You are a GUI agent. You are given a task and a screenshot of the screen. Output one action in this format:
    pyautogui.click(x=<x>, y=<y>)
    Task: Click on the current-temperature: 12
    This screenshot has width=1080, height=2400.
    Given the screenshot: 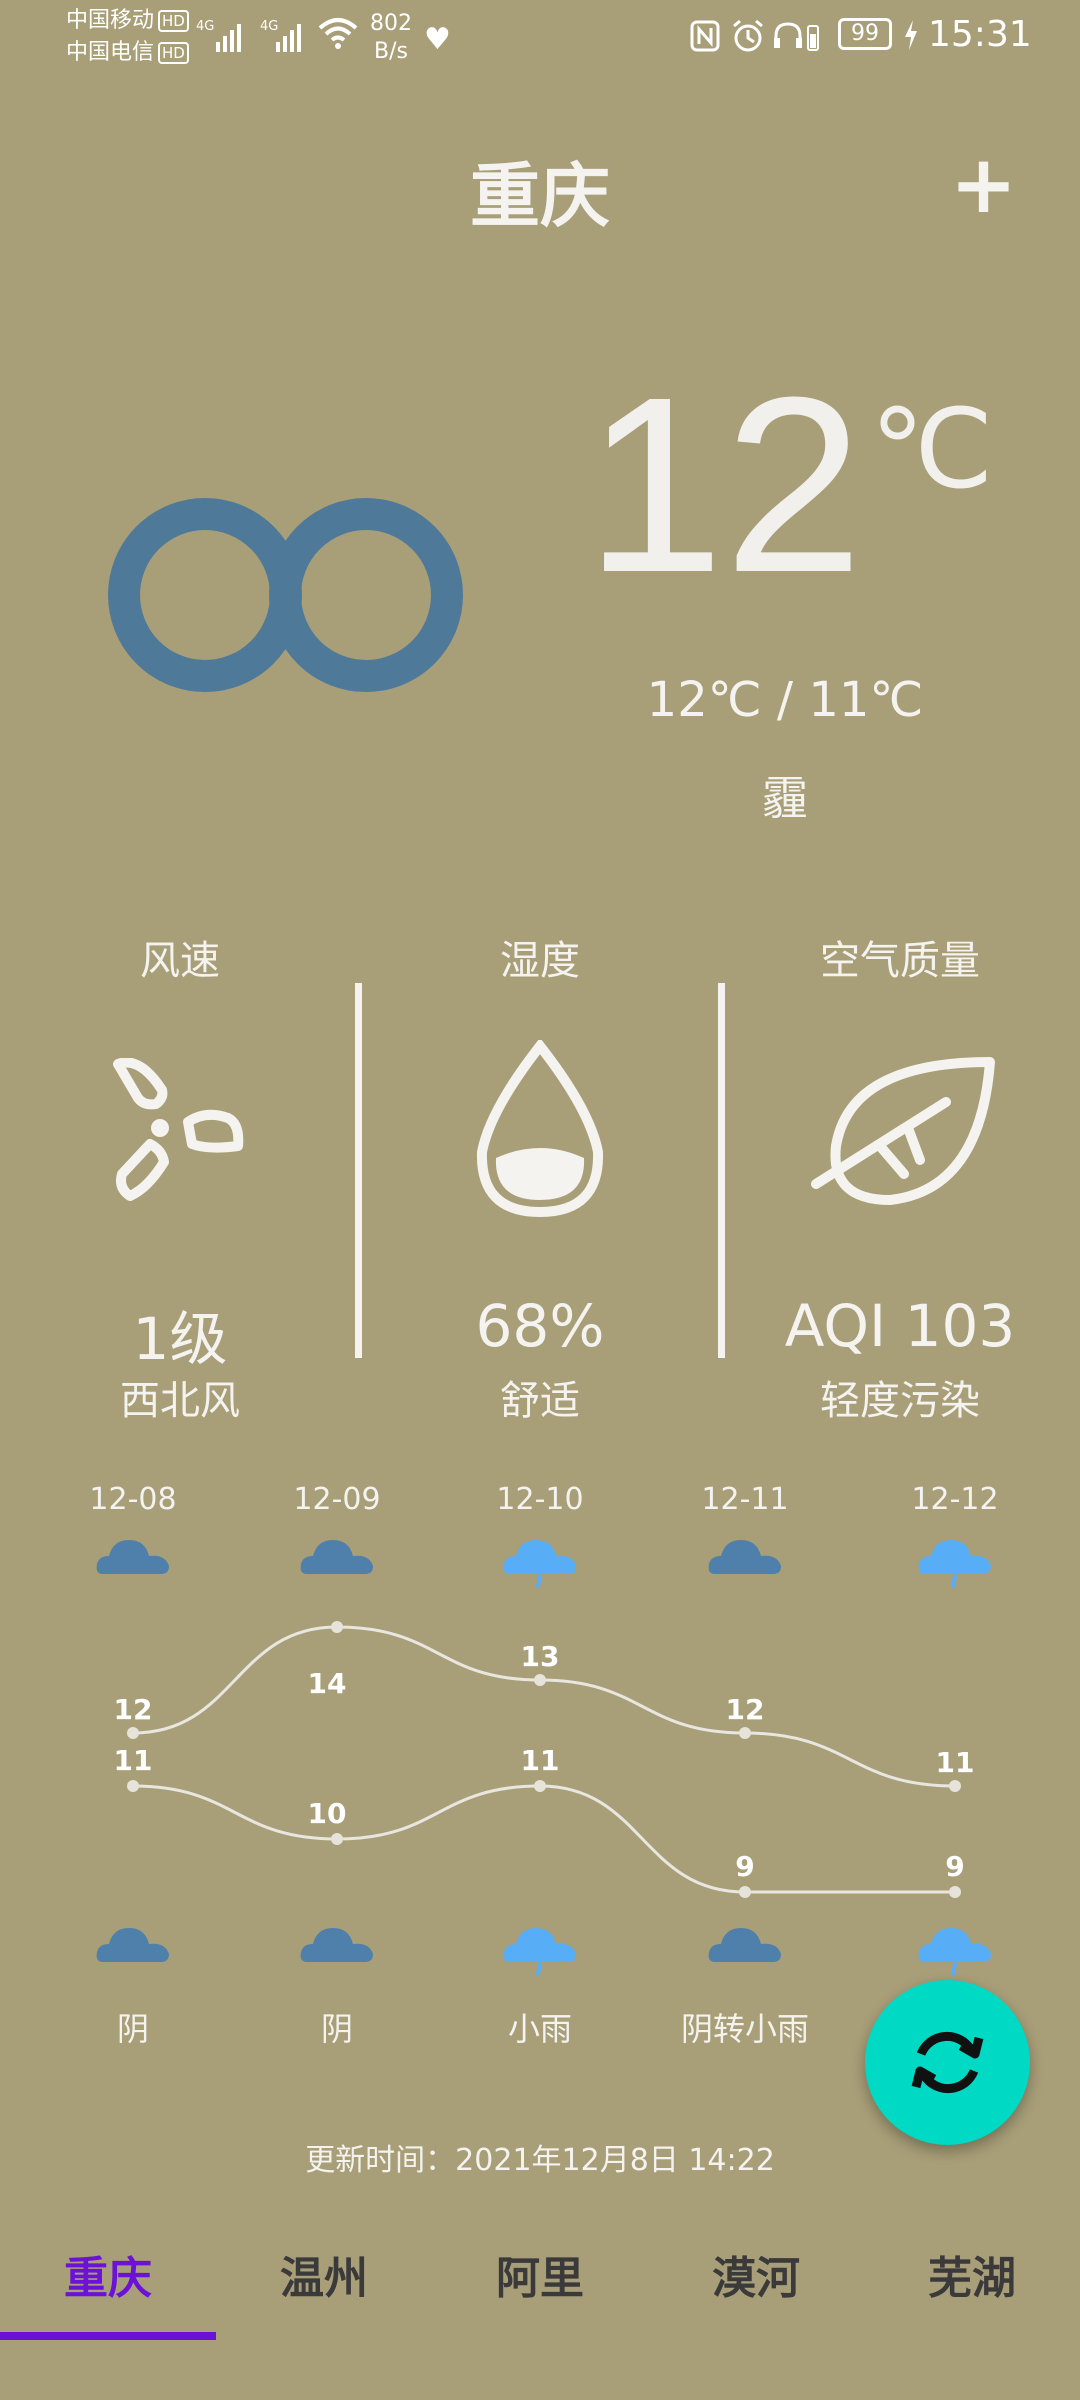 What is the action you would take?
    pyautogui.click(x=724, y=484)
    